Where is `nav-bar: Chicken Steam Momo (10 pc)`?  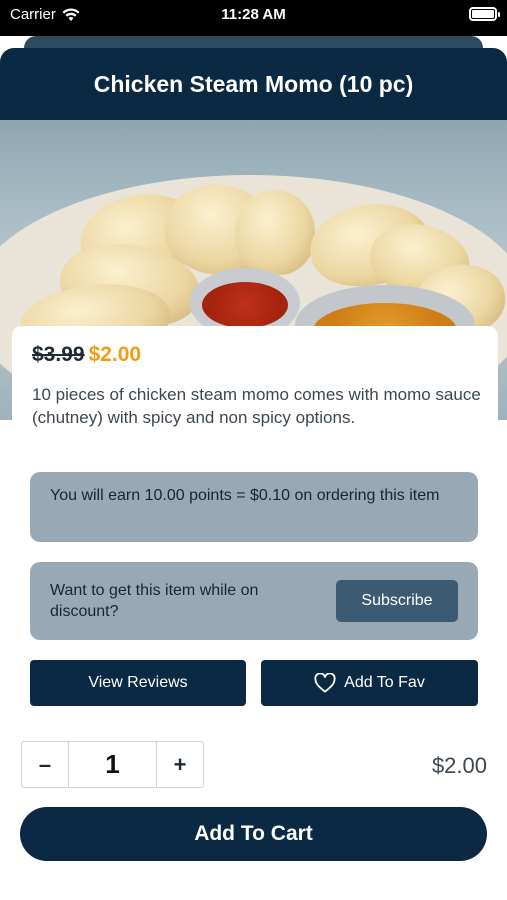 nav-bar: Chicken Steam Momo (10 pc) is located at coordinates (253, 84).